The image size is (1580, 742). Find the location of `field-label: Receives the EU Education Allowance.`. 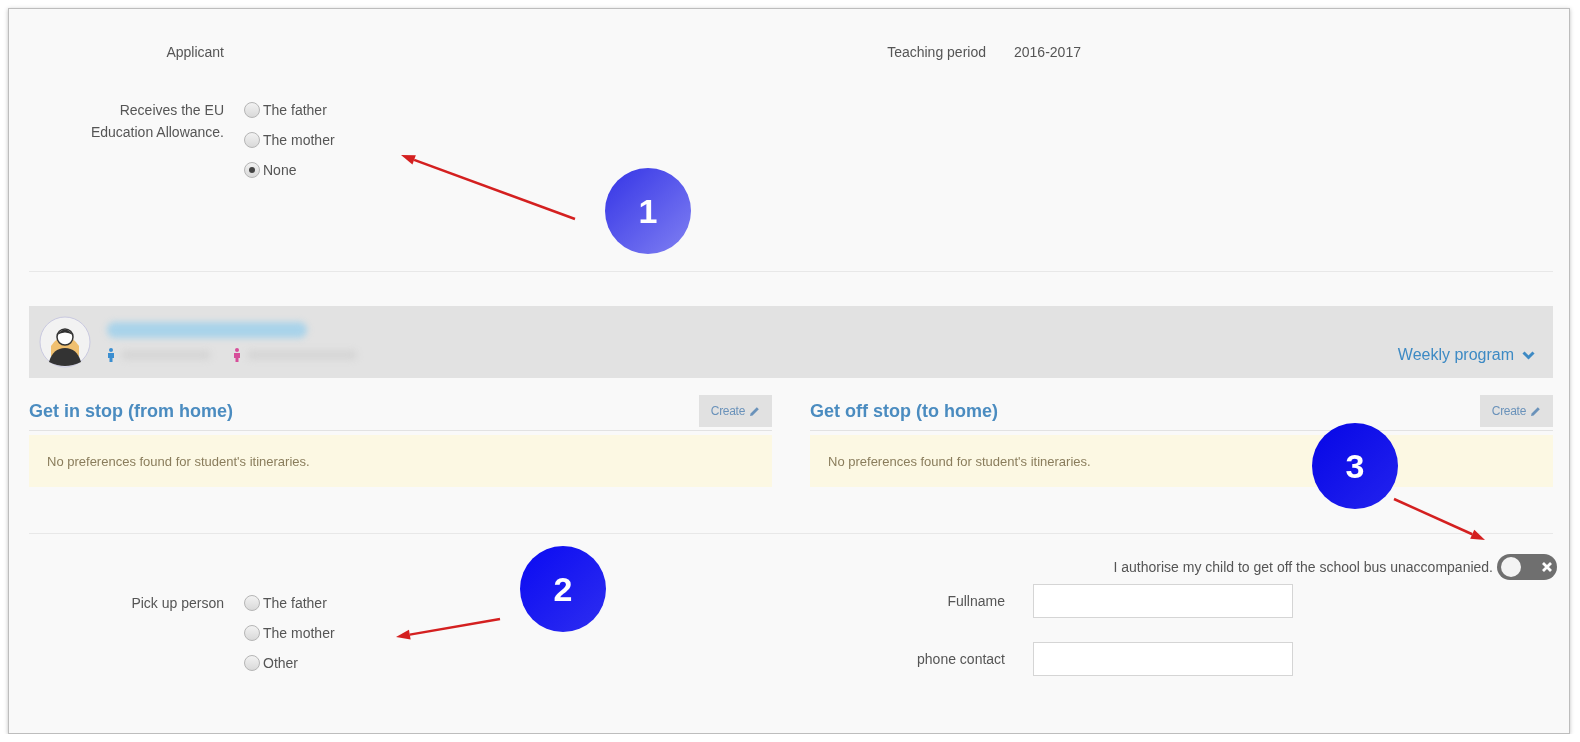

field-label: Receives the EU Education Allowance. is located at coordinates (156, 121).